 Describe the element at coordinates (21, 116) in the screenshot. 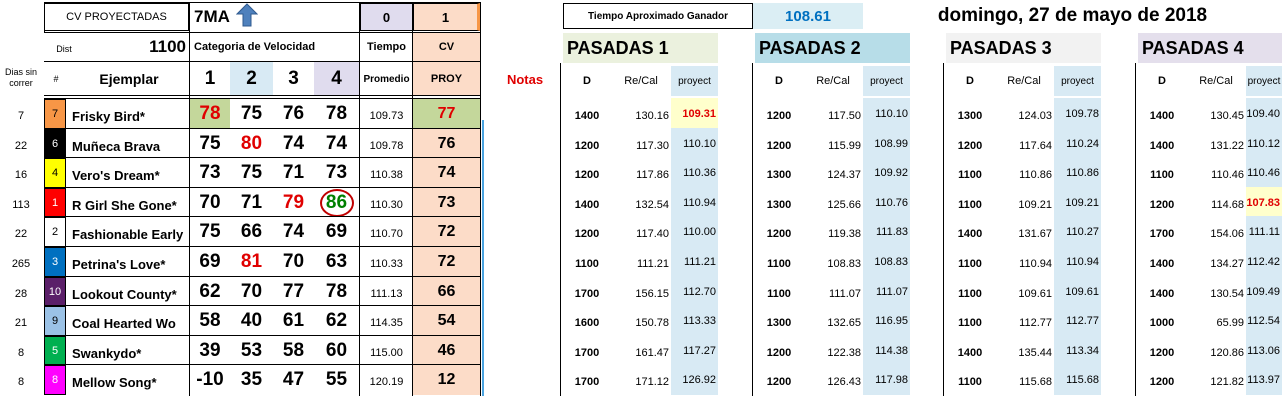

I see `dias-cell: 7` at that location.